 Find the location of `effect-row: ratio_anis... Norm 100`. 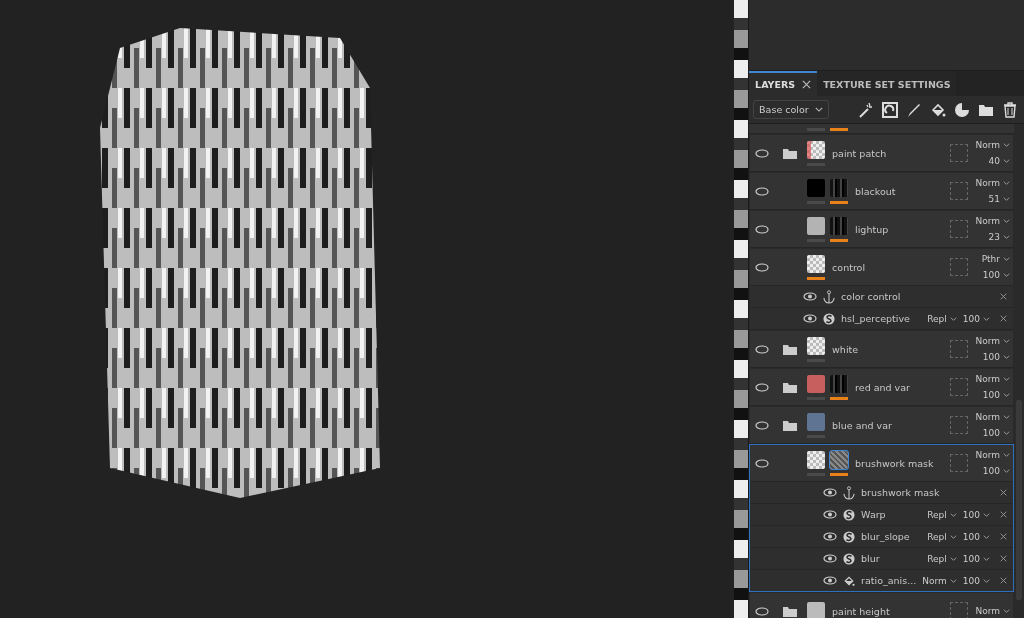

effect-row: ratio_anis... Norm 100 is located at coordinates (881, 580).